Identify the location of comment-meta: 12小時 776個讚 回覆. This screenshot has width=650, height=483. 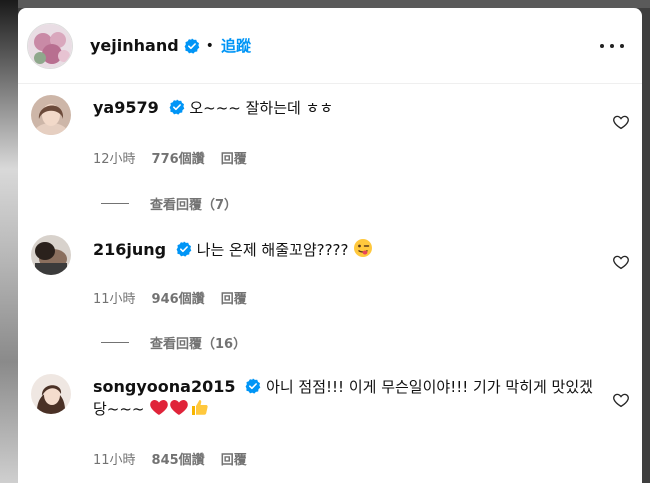
(170, 157).